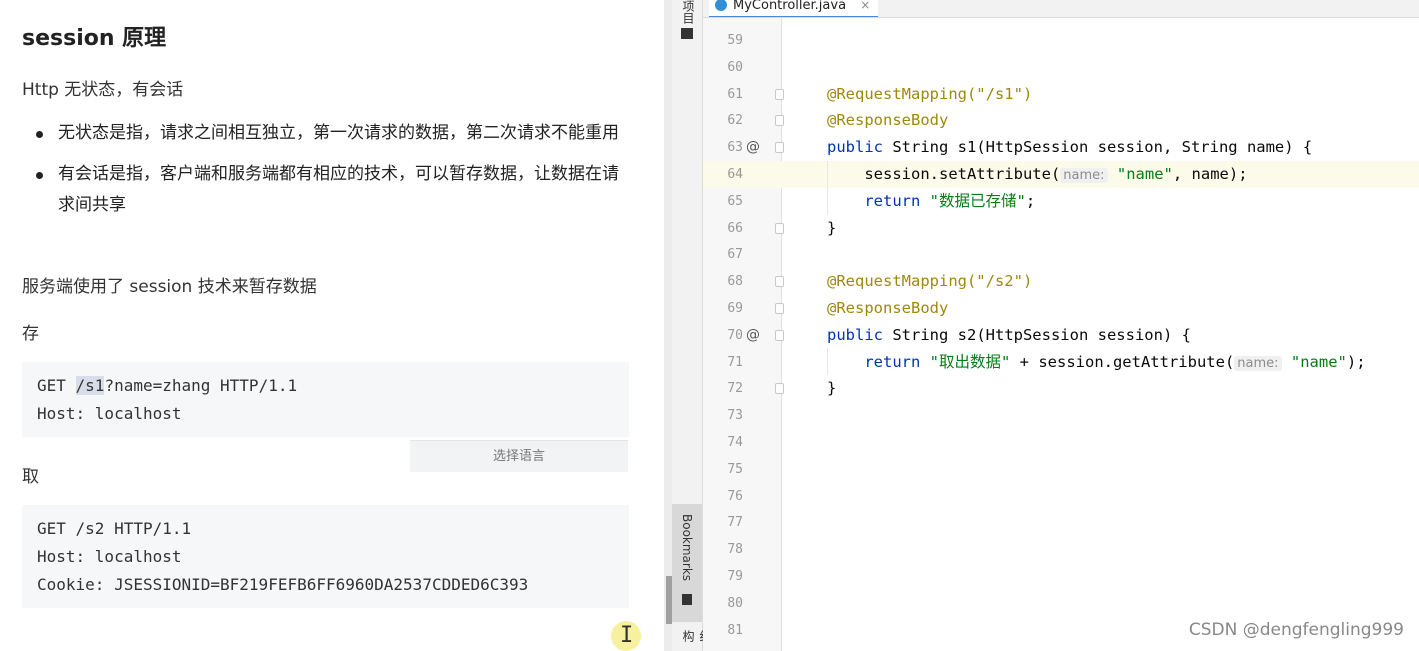 This screenshot has height=651, width=1419. What do you see at coordinates (1061, 308) in the screenshot?
I see `code-line: 69 @ResponseBody` at bounding box center [1061, 308].